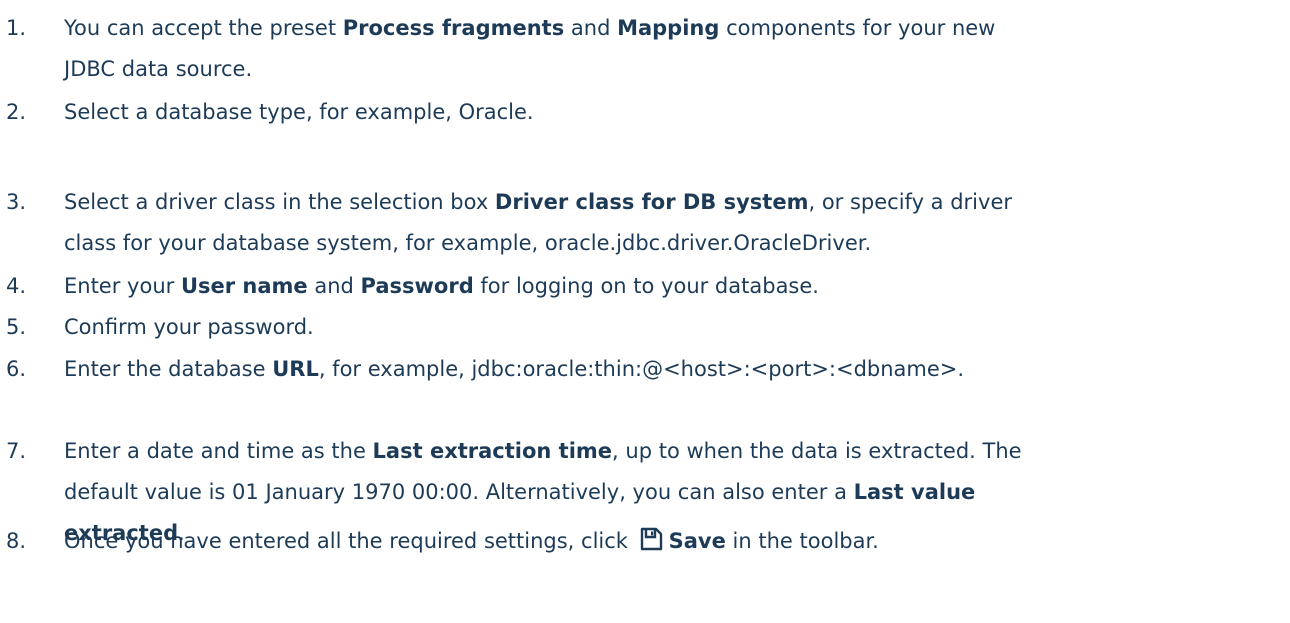 The height and width of the screenshot is (623, 1290). Describe the element at coordinates (697, 541) in the screenshot. I see `ui-term: Save` at that location.